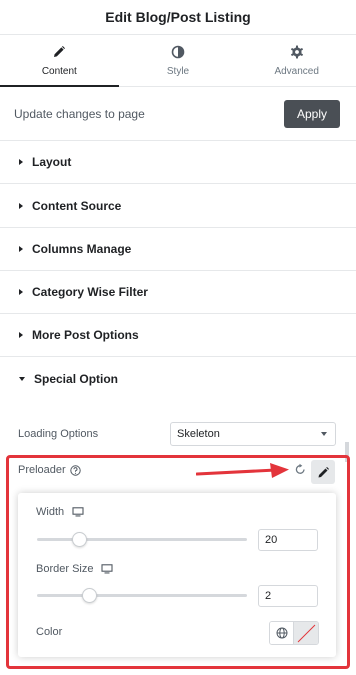  I want to click on section-label: Layout, so click(52, 162).